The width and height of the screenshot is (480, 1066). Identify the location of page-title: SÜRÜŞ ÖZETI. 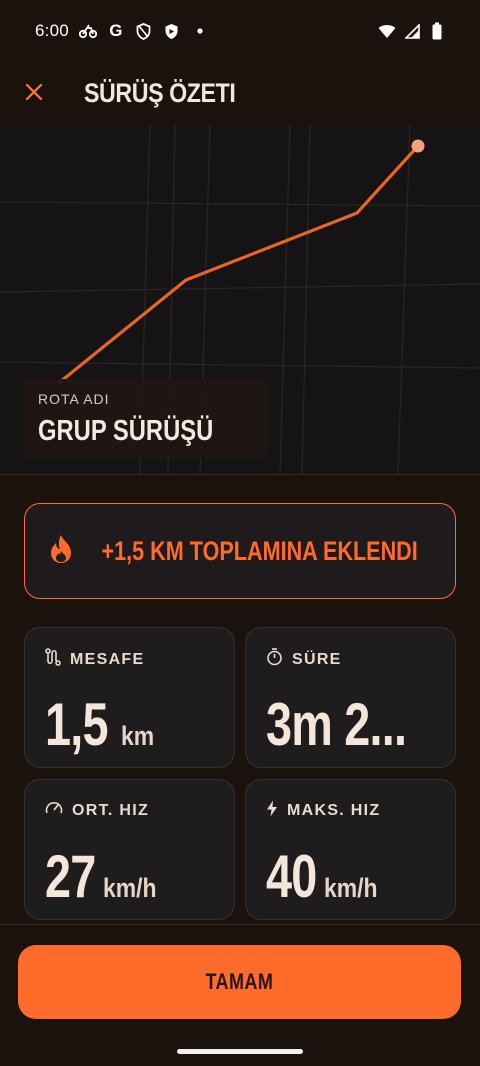
(160, 93).